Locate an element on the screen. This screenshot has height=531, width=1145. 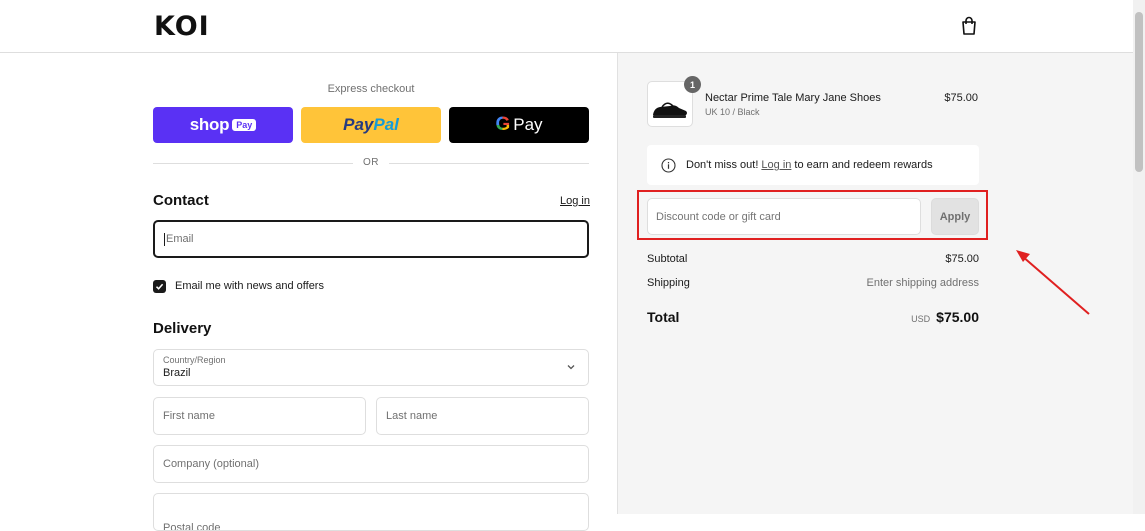
shop-pay-word: shop is located at coordinates (209, 124).